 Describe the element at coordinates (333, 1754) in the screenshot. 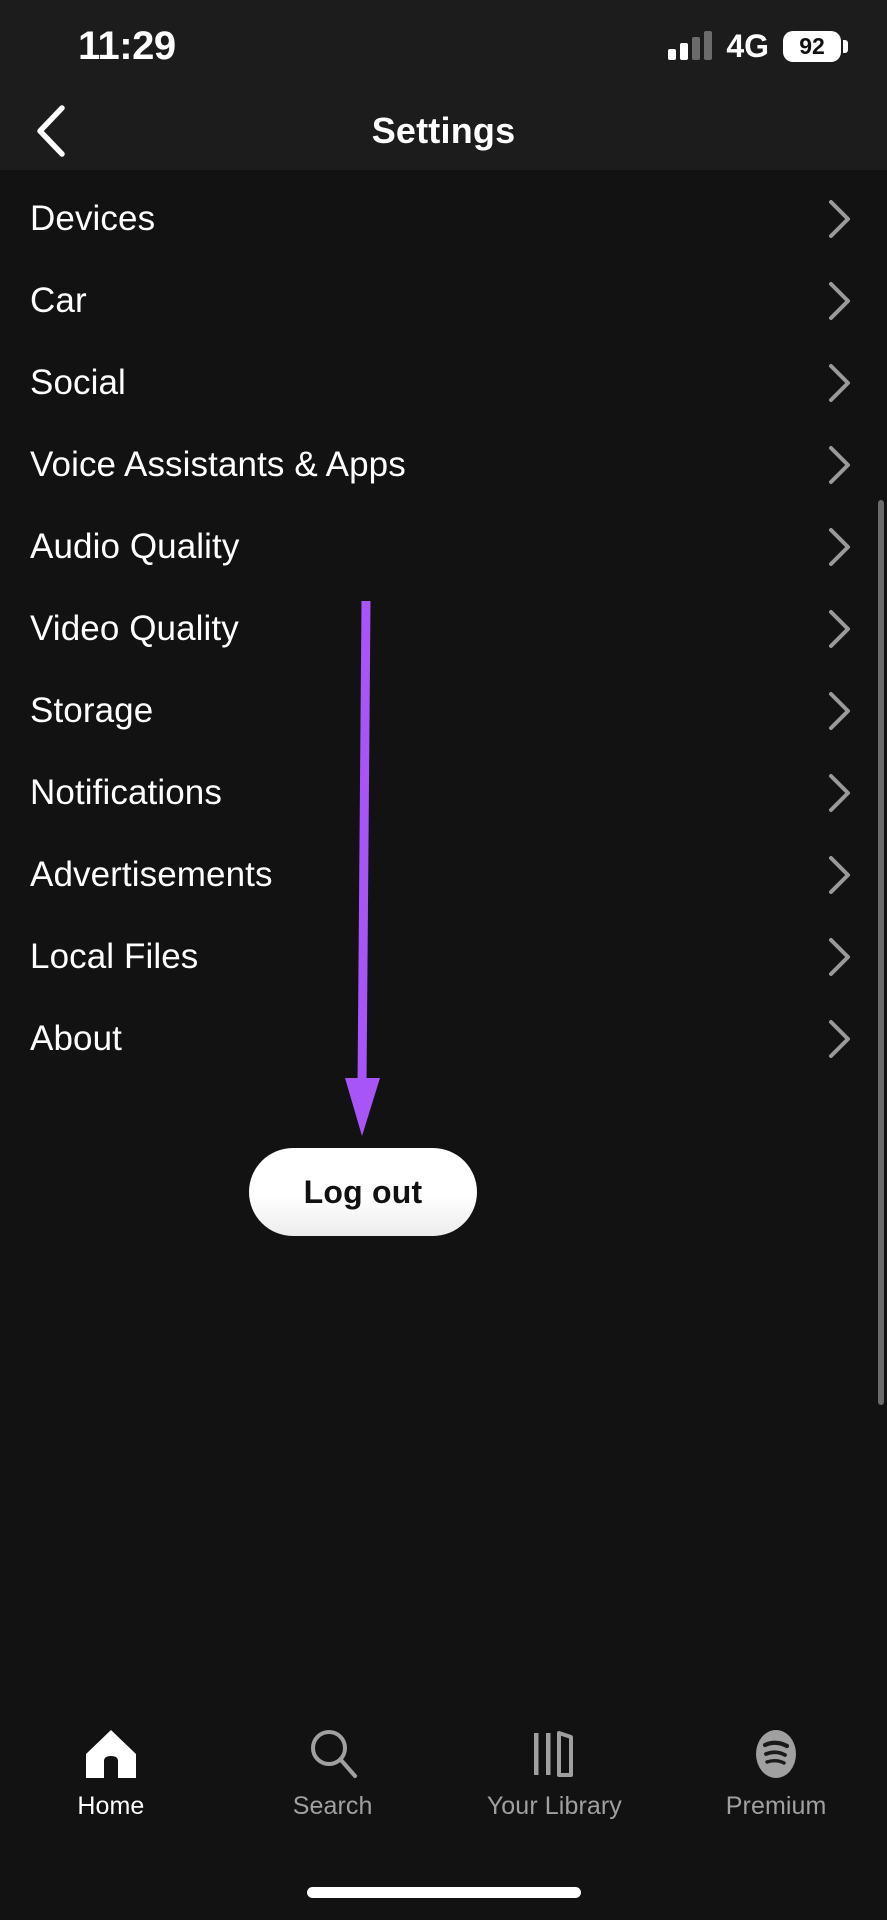

I see `search-icon` at that location.